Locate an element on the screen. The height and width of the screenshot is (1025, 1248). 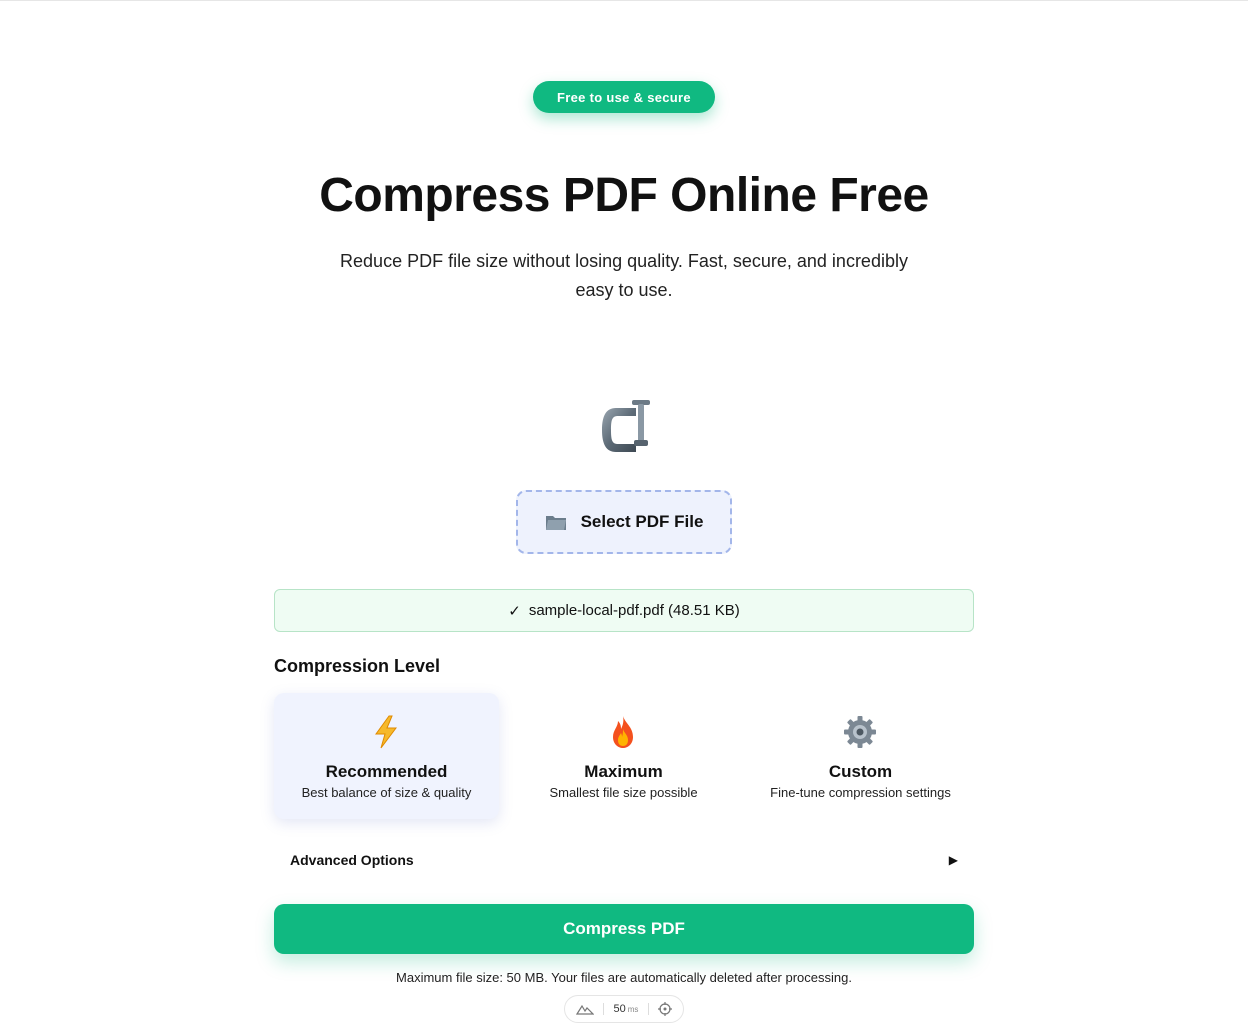
compression-level-heading: Compression Level is located at coordinates (357, 666).